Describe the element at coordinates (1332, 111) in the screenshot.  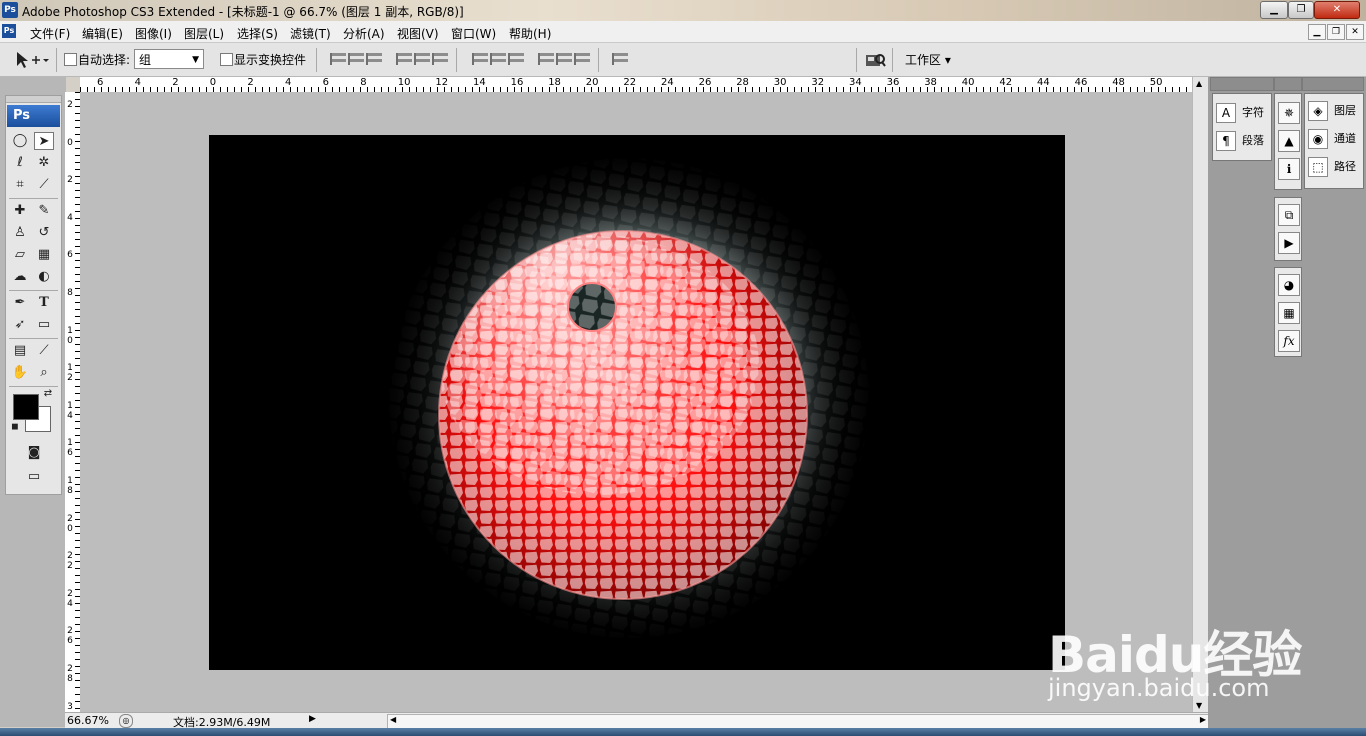
I see `layers-panel-button: ◈ 图层` at that location.